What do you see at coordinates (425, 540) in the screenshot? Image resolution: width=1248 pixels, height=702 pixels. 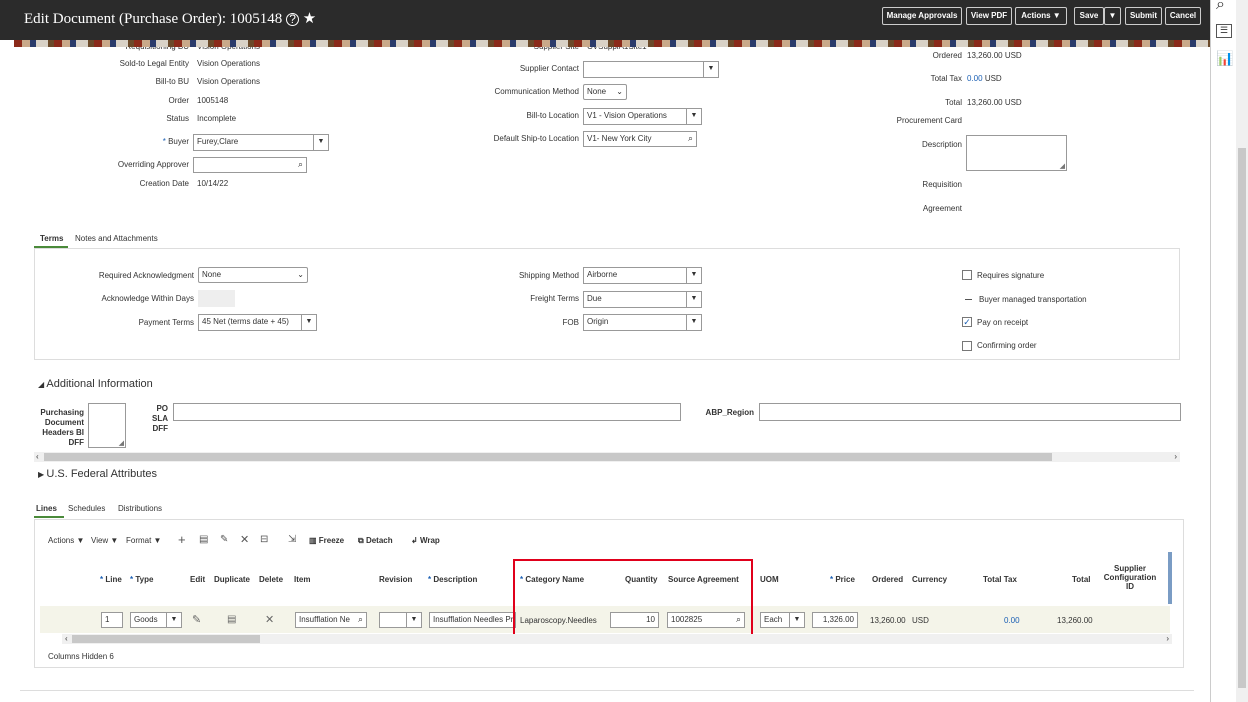 I see `wrap-button: ↲ Wrap` at bounding box center [425, 540].